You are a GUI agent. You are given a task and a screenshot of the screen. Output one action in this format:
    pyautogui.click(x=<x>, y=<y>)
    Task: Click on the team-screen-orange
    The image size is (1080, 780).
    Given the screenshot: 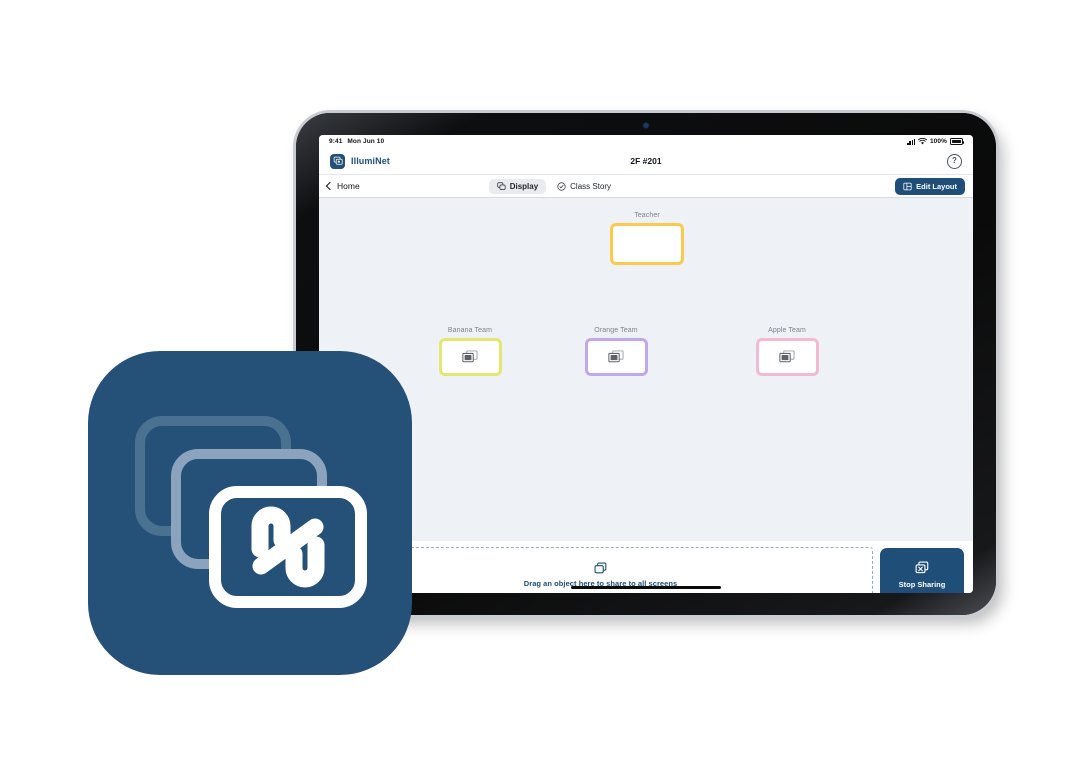 What is the action you would take?
    pyautogui.click(x=616, y=357)
    